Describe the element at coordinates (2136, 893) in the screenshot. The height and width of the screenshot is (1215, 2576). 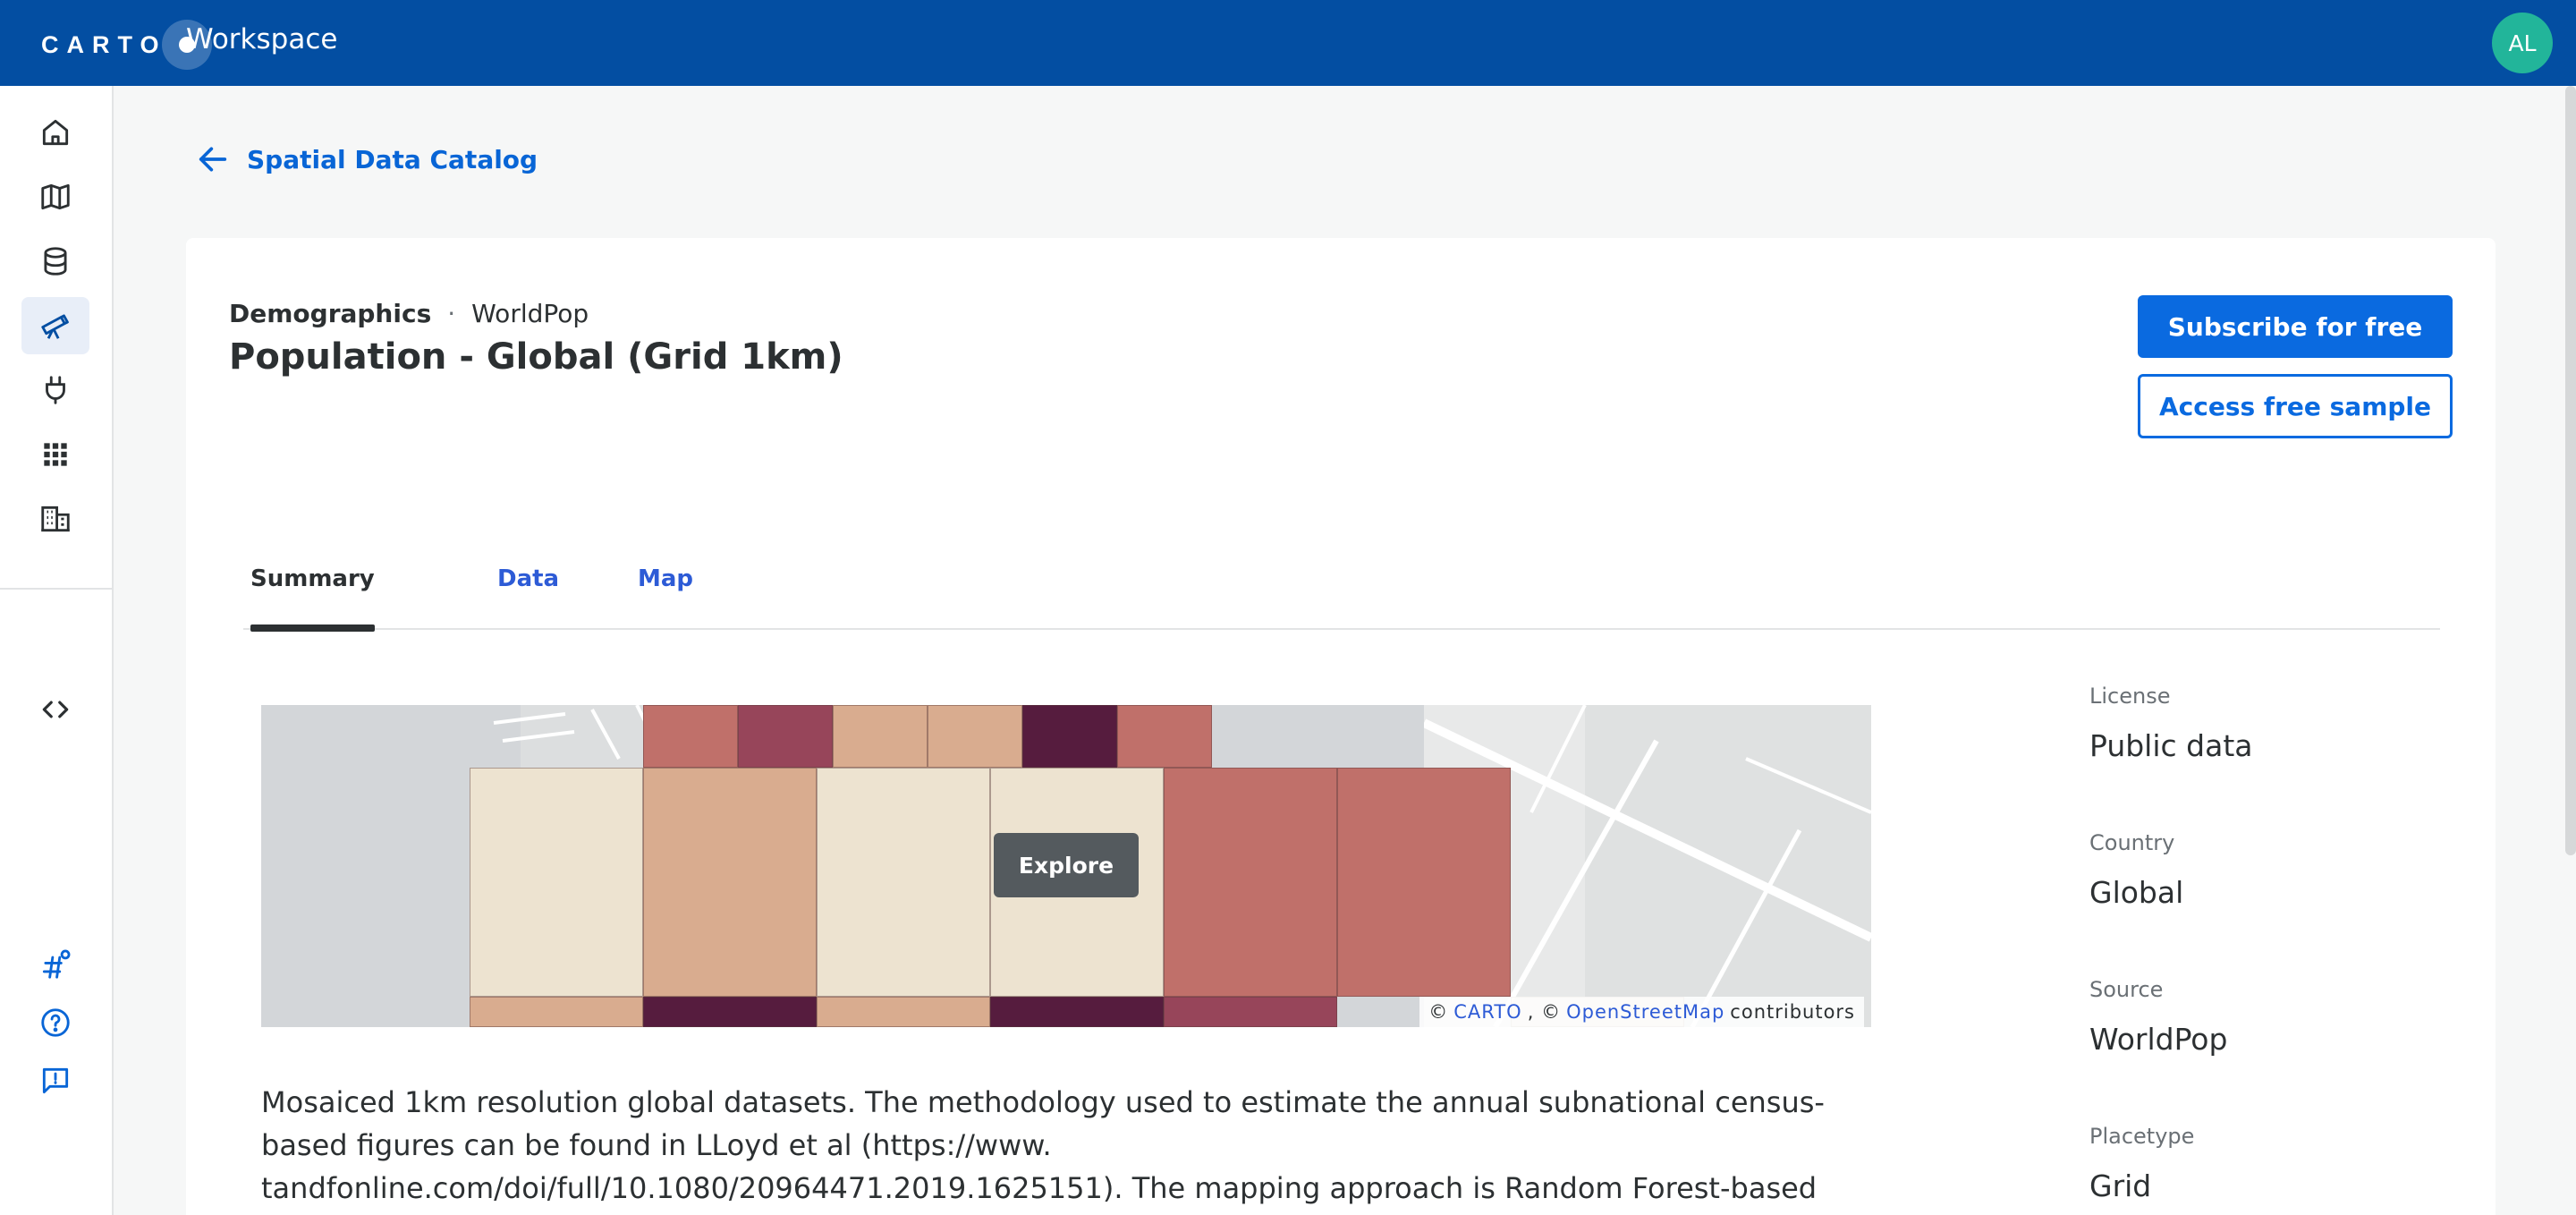
I see `info-value: Global` at that location.